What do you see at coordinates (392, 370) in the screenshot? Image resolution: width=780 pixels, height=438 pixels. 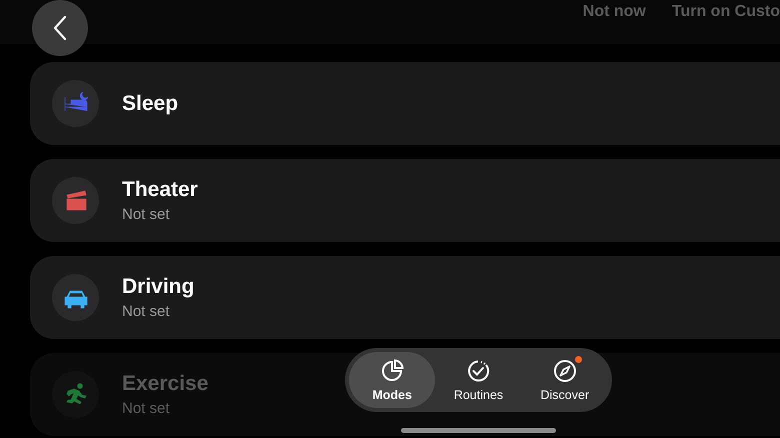 I see `pie-chart-icon` at bounding box center [392, 370].